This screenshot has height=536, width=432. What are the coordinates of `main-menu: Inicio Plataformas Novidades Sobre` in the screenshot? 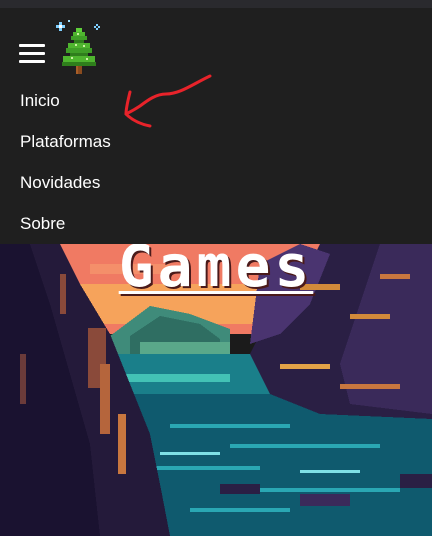 It's located at (65, 172).